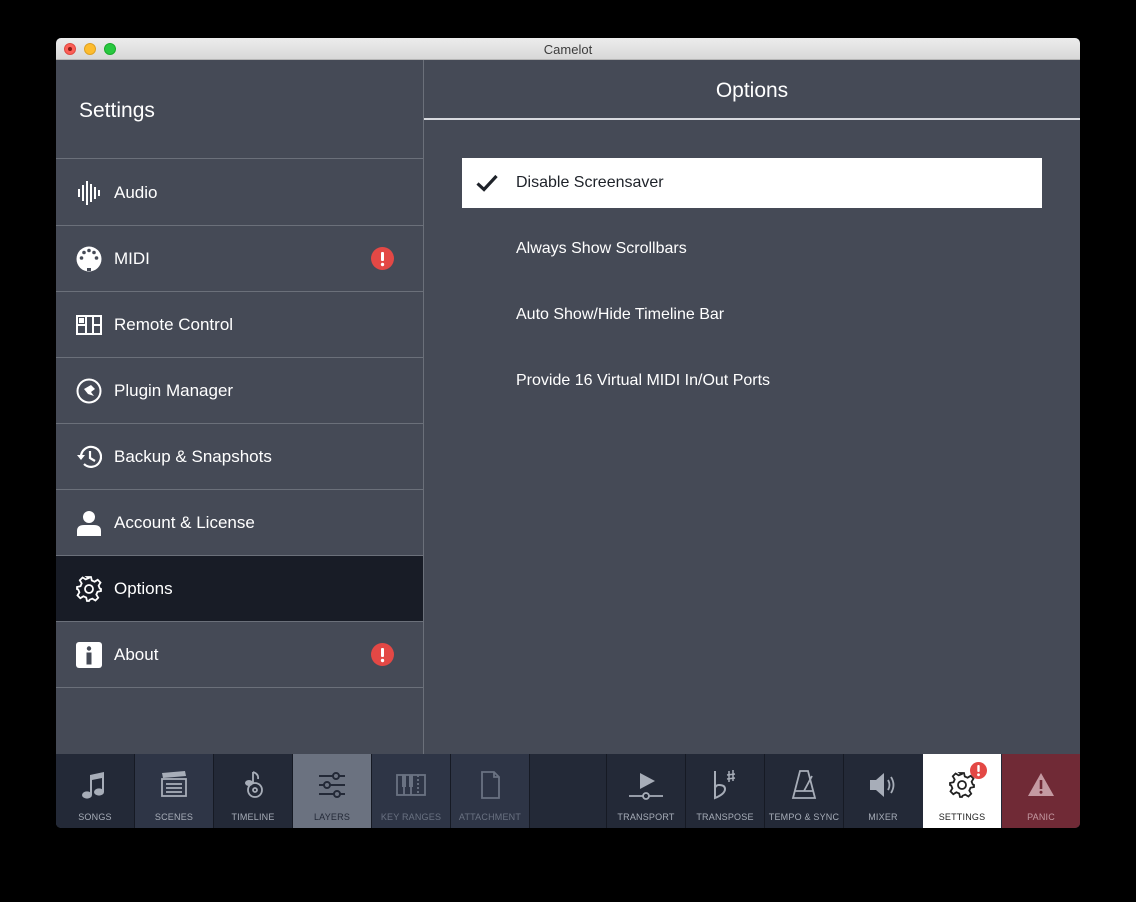 This screenshot has height=902, width=1136. I want to click on tab-label: TIMELINE, so click(253, 817).